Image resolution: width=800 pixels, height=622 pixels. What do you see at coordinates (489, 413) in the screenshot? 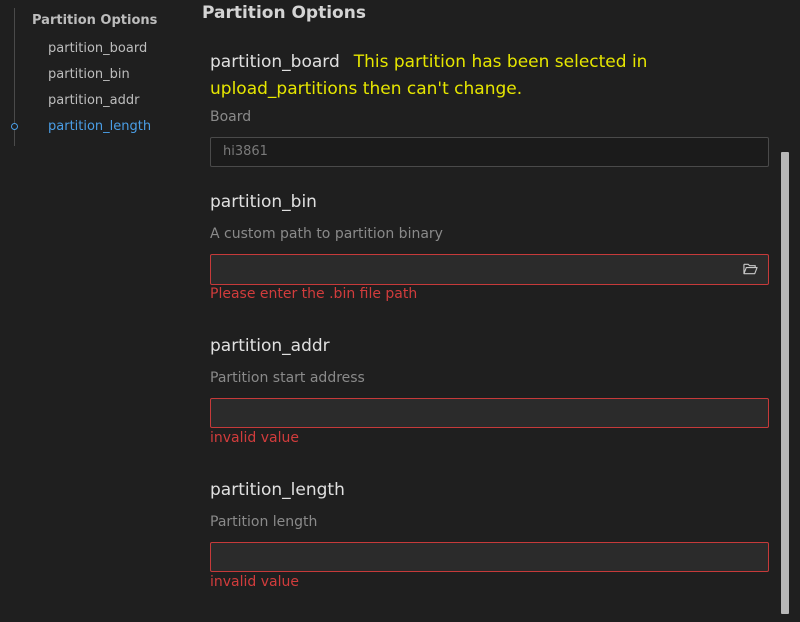
I see `partition-addr-input` at bounding box center [489, 413].